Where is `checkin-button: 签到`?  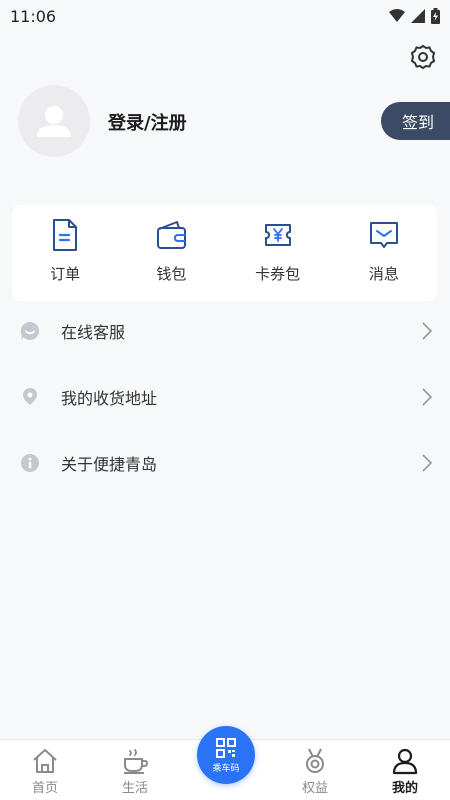 checkin-button: 签到 is located at coordinates (415, 121).